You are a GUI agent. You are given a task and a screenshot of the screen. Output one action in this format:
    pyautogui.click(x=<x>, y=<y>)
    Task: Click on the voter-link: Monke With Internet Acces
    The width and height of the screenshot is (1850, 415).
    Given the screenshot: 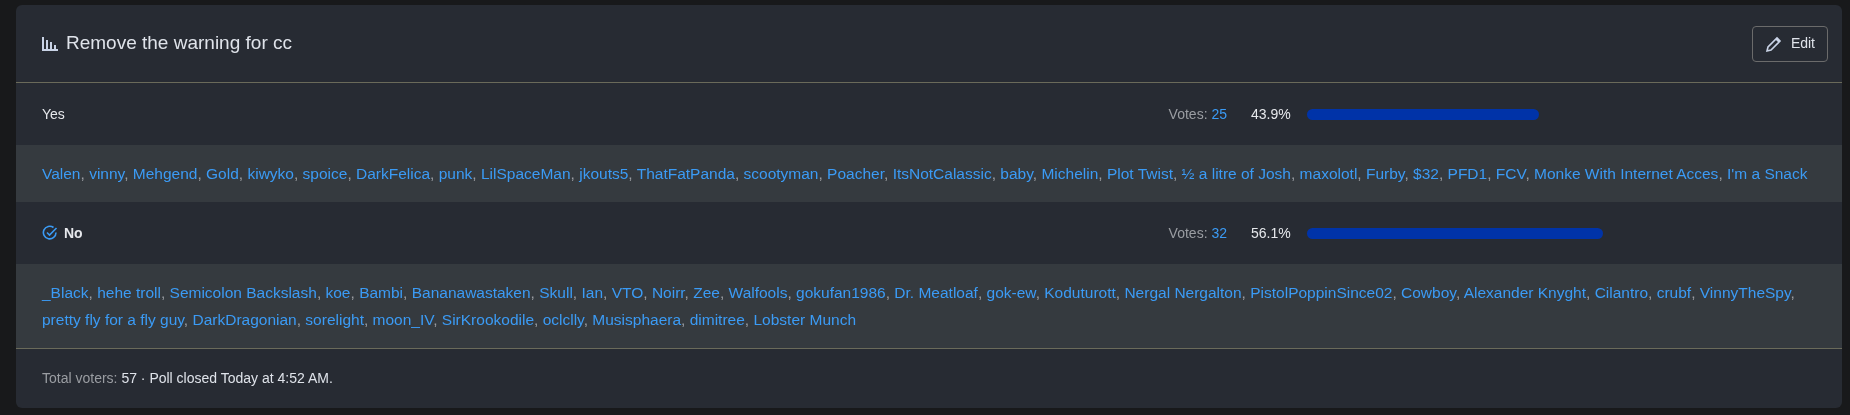 What is the action you would take?
    pyautogui.click(x=1626, y=173)
    